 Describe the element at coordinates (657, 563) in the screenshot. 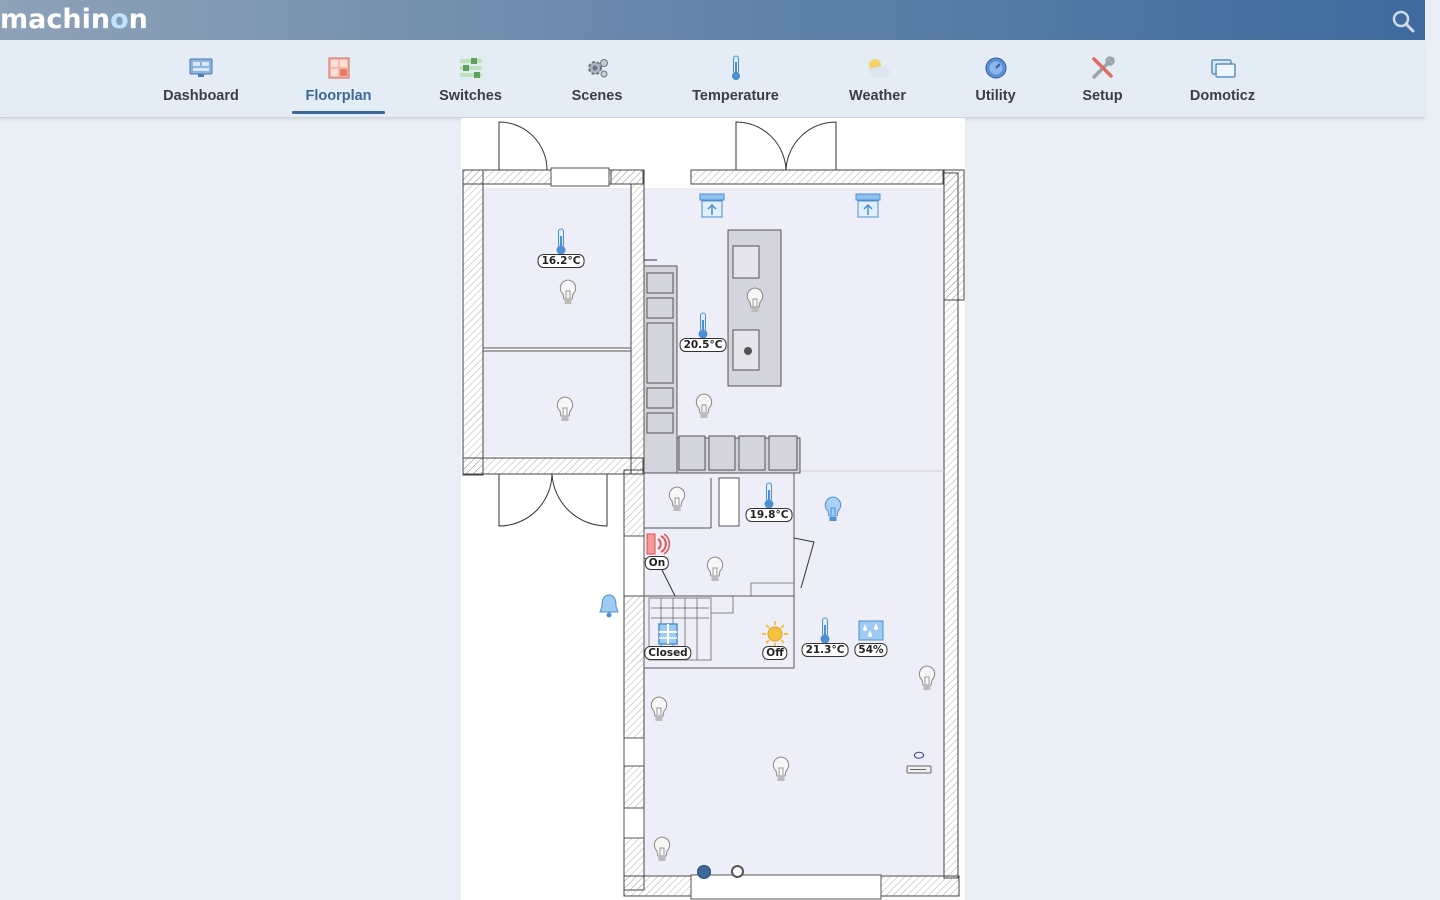

I see `siren-status: On` at that location.